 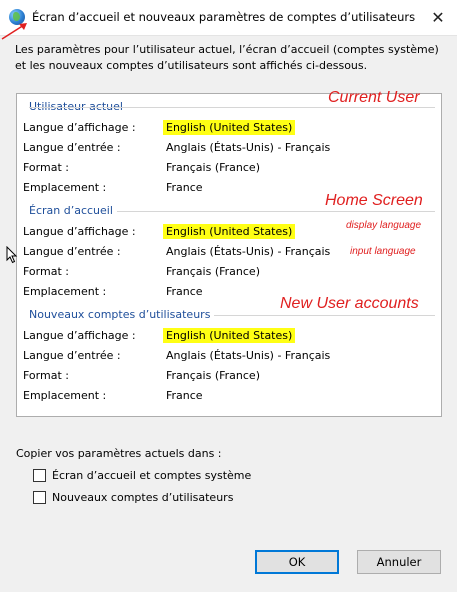 What do you see at coordinates (14, 31) in the screenshot?
I see `red-arrow-icon` at bounding box center [14, 31].